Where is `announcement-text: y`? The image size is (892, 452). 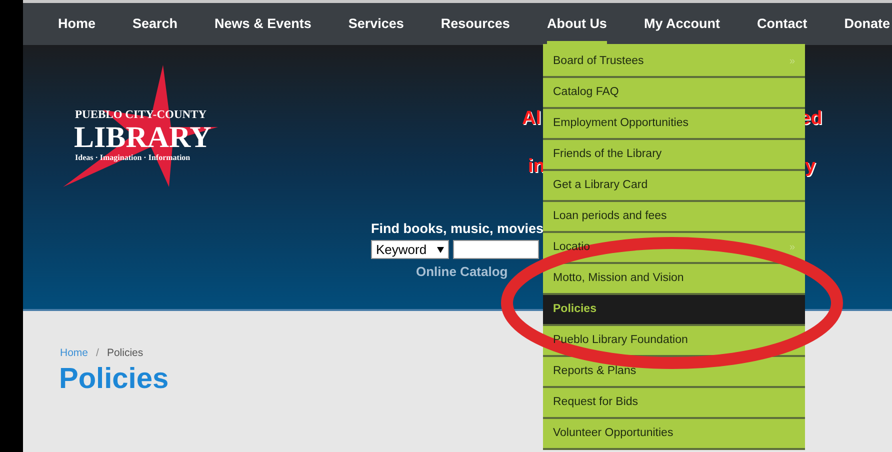 announcement-text: y is located at coordinates (810, 167).